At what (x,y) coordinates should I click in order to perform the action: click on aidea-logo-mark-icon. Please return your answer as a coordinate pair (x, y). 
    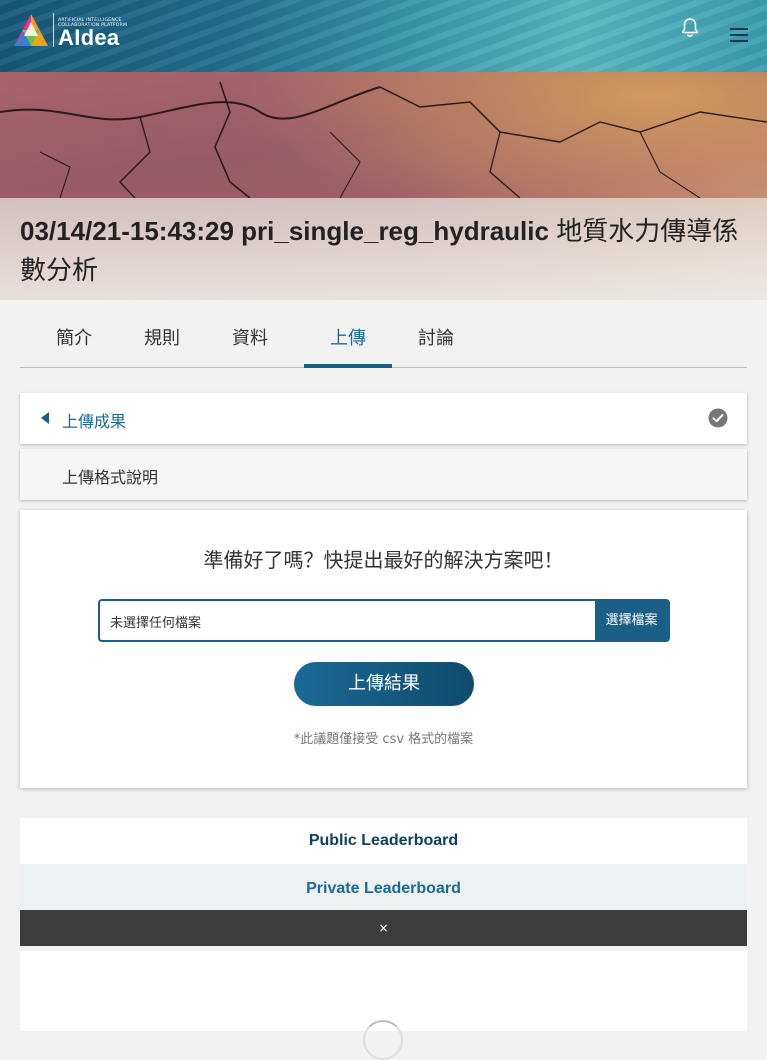
    Looking at the image, I should click on (31, 30).